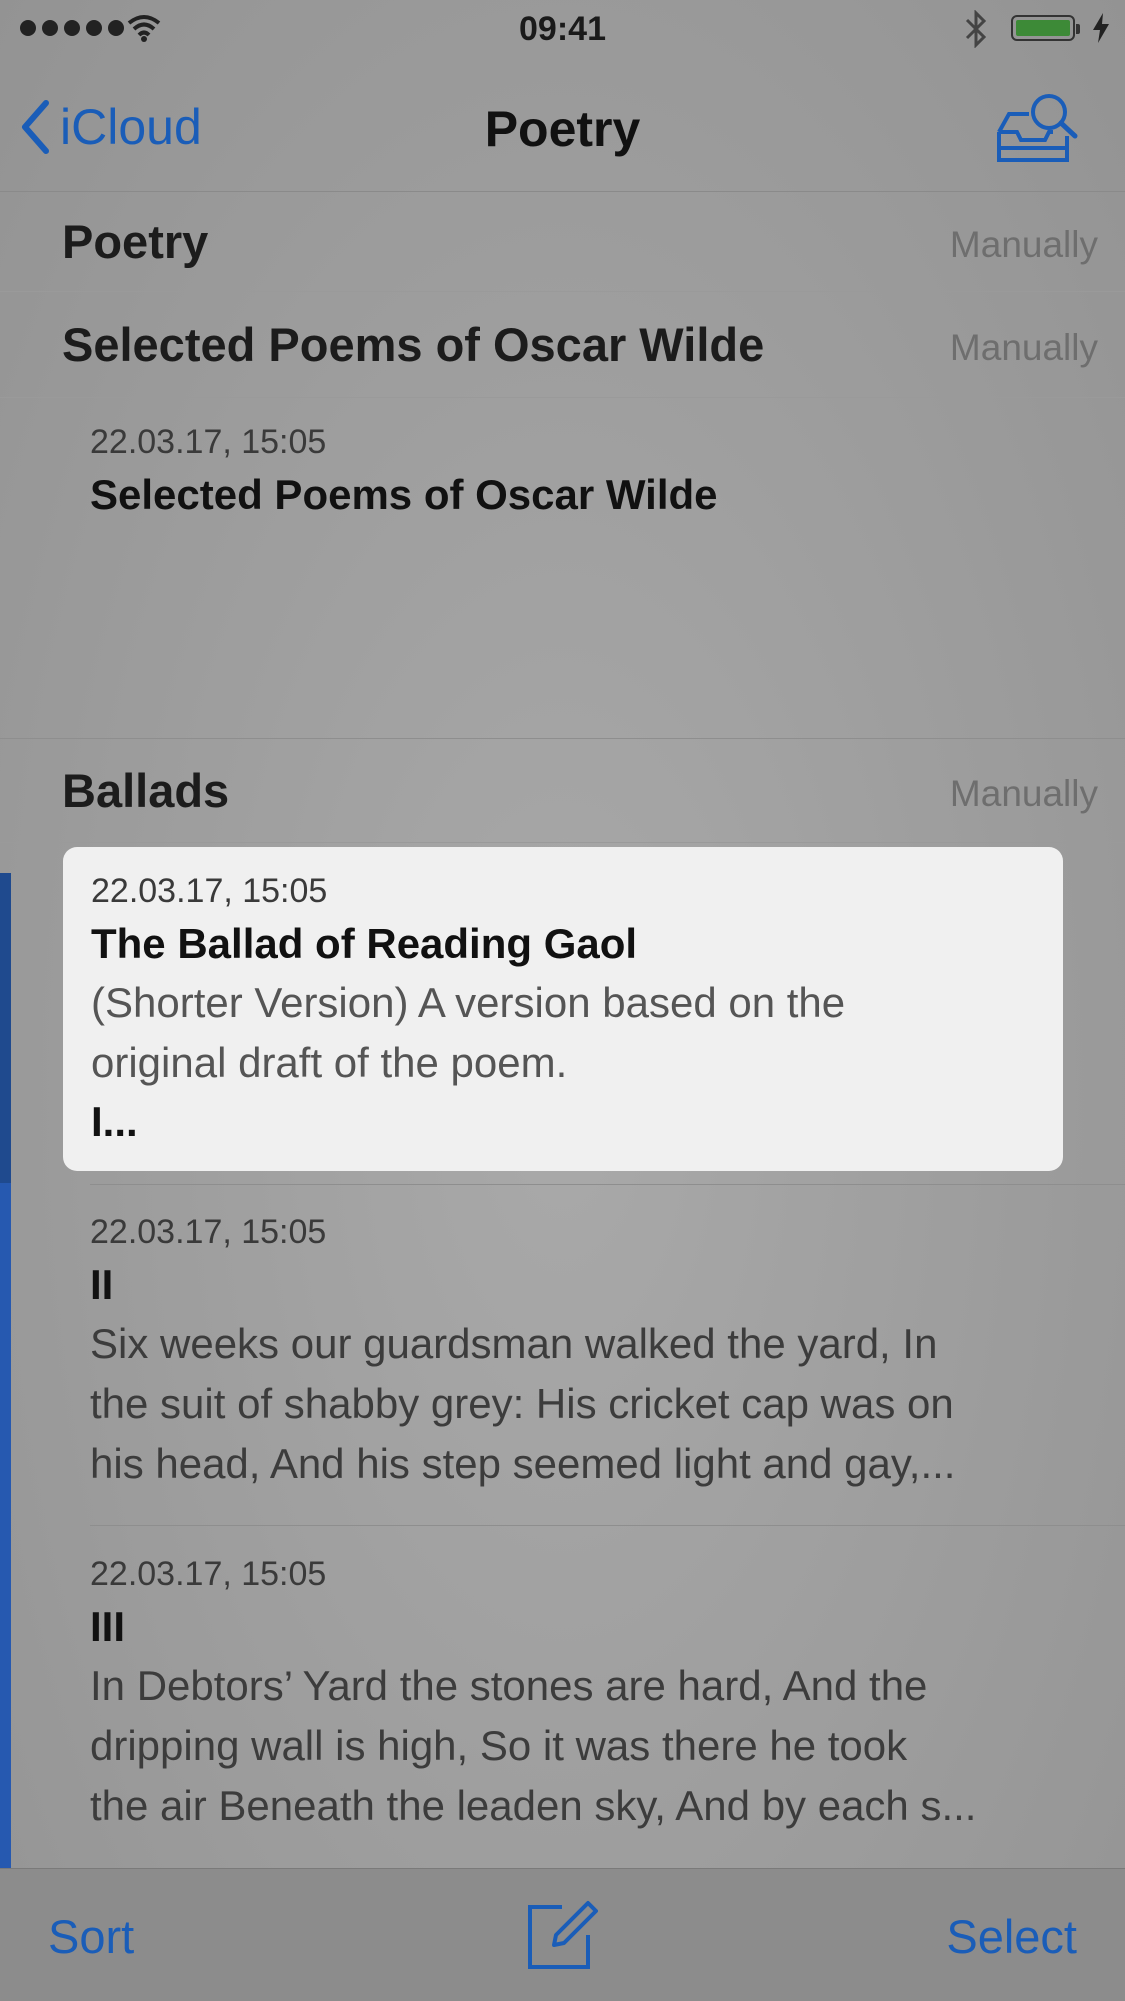 The width and height of the screenshot is (1125, 2001). What do you see at coordinates (1101, 28) in the screenshot?
I see `charging-bolt-icon` at bounding box center [1101, 28].